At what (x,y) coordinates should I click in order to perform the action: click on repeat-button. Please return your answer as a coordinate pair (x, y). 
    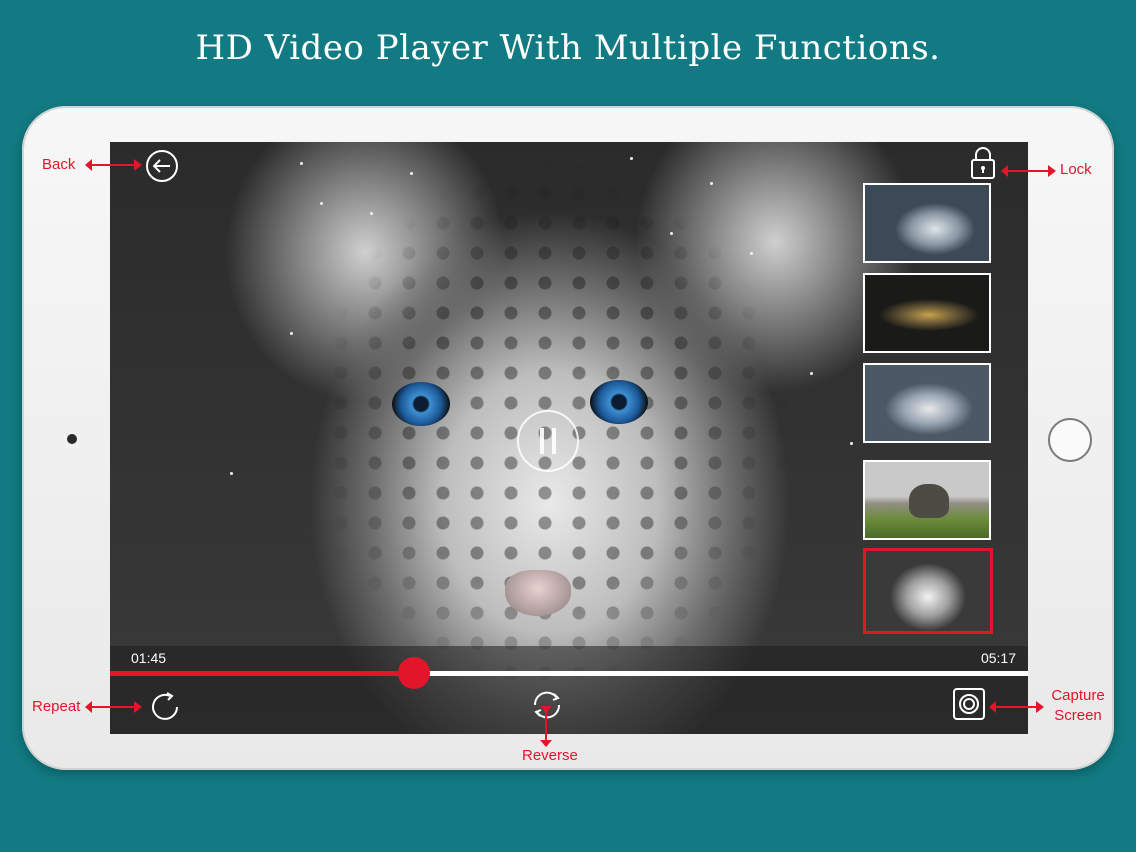
    Looking at the image, I should click on (165, 707).